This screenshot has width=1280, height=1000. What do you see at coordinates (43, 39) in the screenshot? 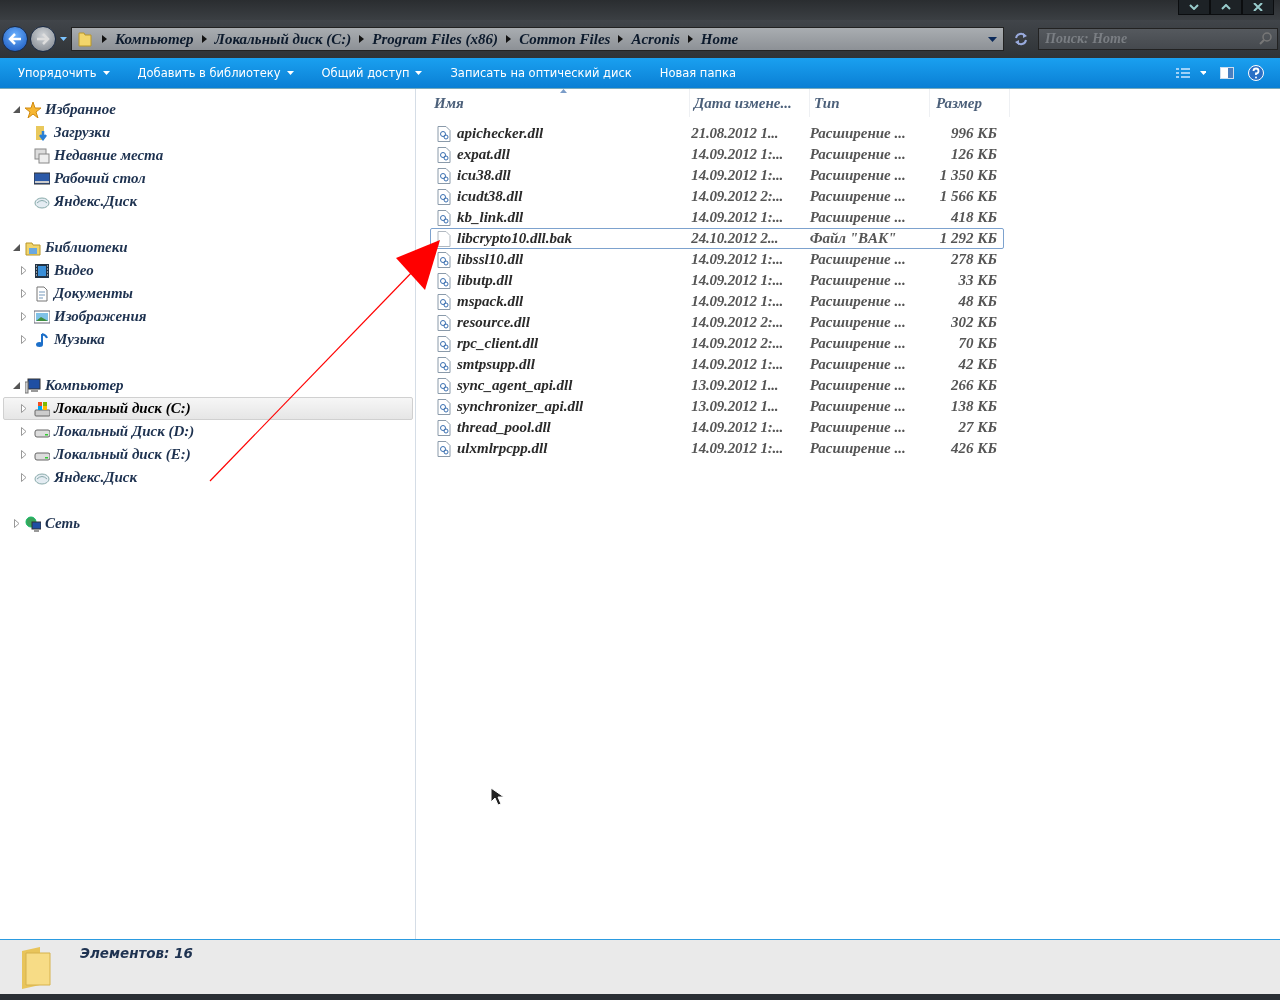
I see `forward-button` at bounding box center [43, 39].